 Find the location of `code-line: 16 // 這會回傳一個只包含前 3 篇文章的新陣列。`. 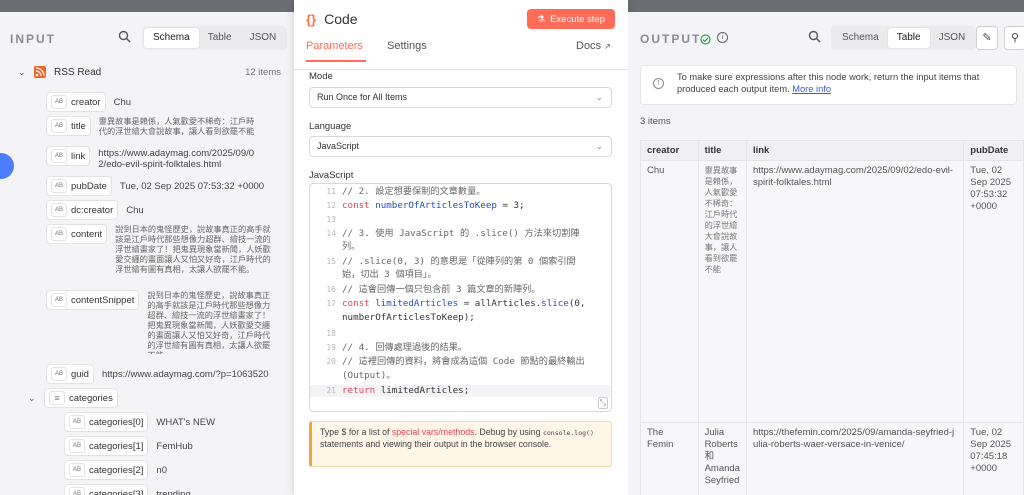

code-line: 16 // 這會回傳一個只包含前 3 篇文章的新陣列。 is located at coordinates (460, 290).